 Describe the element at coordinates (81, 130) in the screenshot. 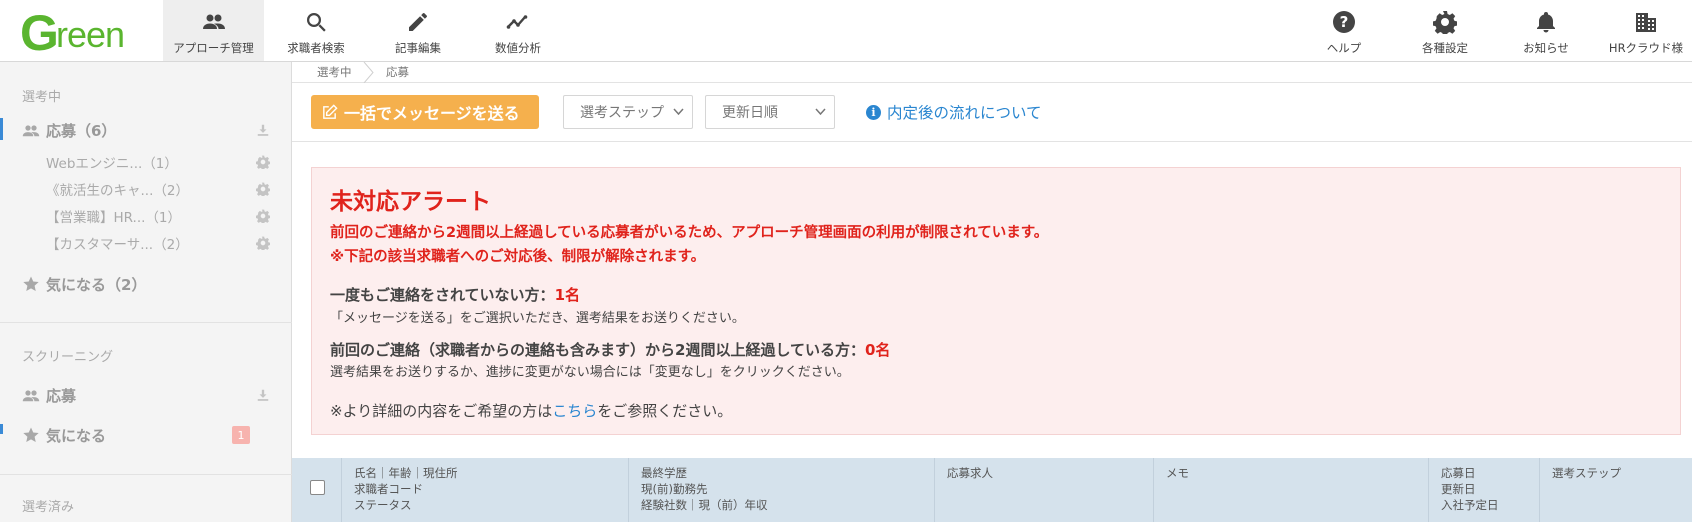

I see `sidebar-item-label: 応募（6）` at that location.